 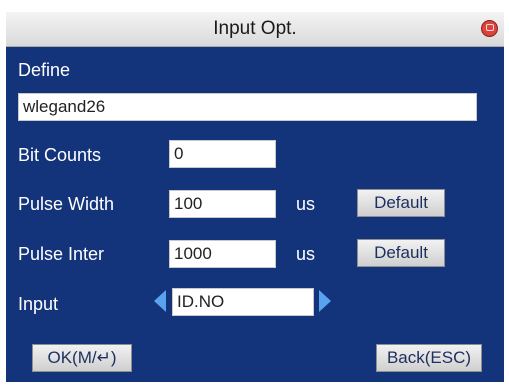 I want to click on pulse-inter-default-button: Default, so click(x=401, y=253).